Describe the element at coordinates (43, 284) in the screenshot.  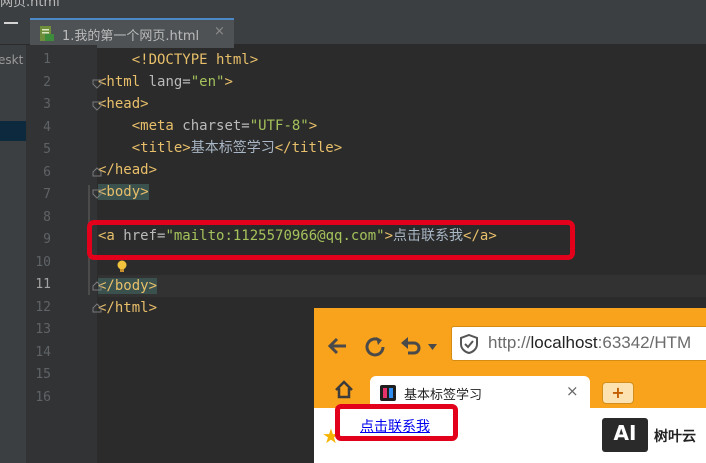
I see `line-number: 11` at that location.